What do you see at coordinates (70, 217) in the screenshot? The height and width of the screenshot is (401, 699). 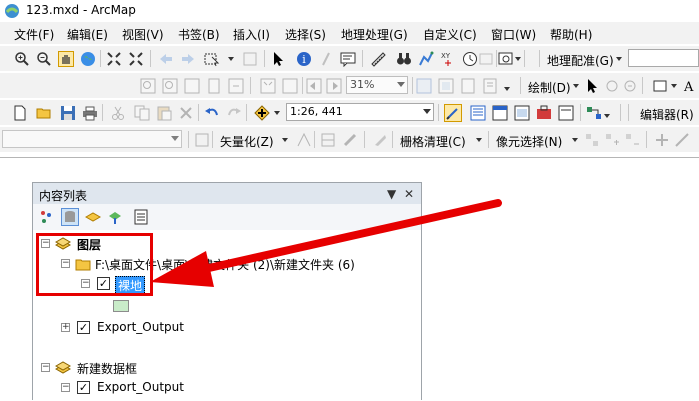 I see `list-by-source-icon` at bounding box center [70, 217].